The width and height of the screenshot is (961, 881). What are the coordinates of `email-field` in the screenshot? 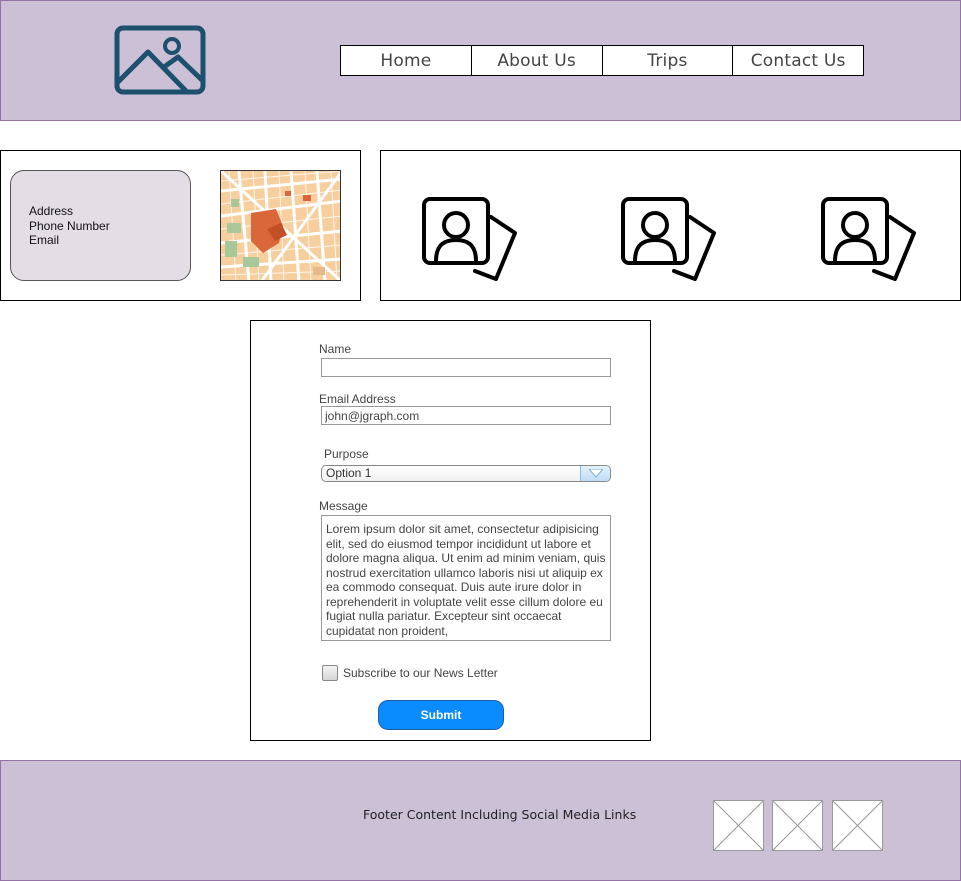 It's located at (466, 415).